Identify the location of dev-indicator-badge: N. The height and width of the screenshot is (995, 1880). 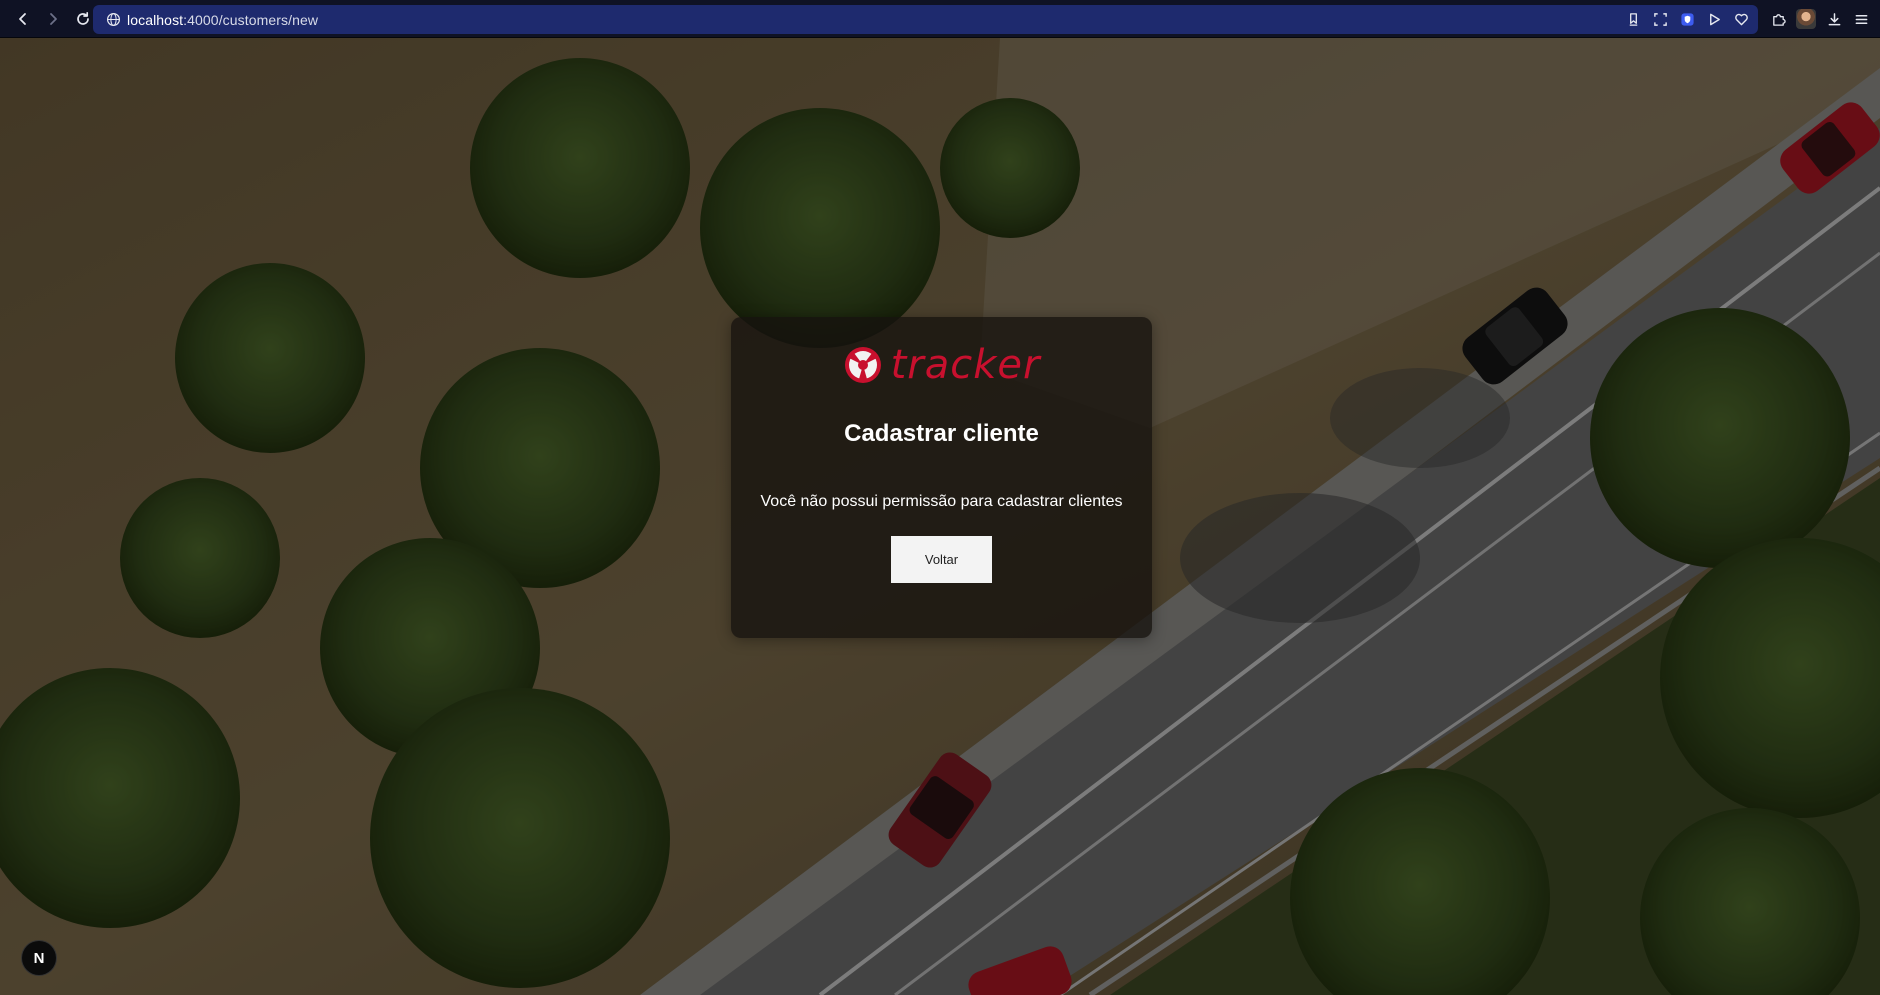
(39, 958).